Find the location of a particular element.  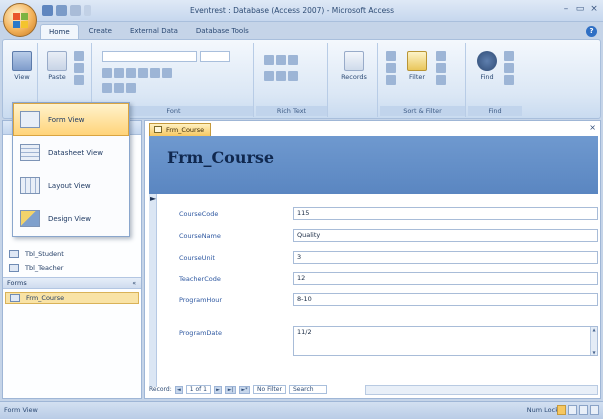

bold-icon is located at coordinates (107, 73).